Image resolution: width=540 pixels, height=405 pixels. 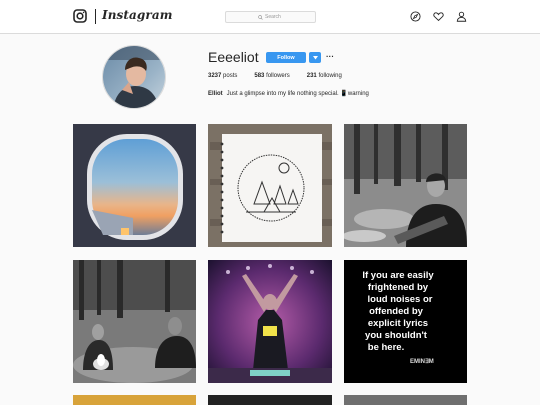 I want to click on person-icon, so click(x=461, y=16).